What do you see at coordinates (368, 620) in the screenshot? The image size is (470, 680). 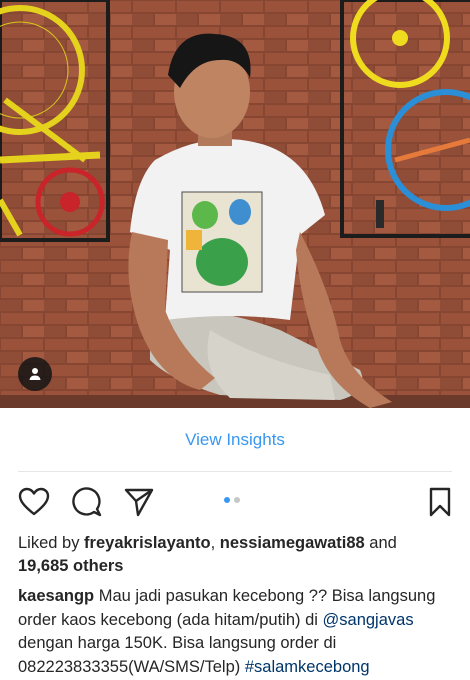 I see `caption-mention: @sangjavas` at bounding box center [368, 620].